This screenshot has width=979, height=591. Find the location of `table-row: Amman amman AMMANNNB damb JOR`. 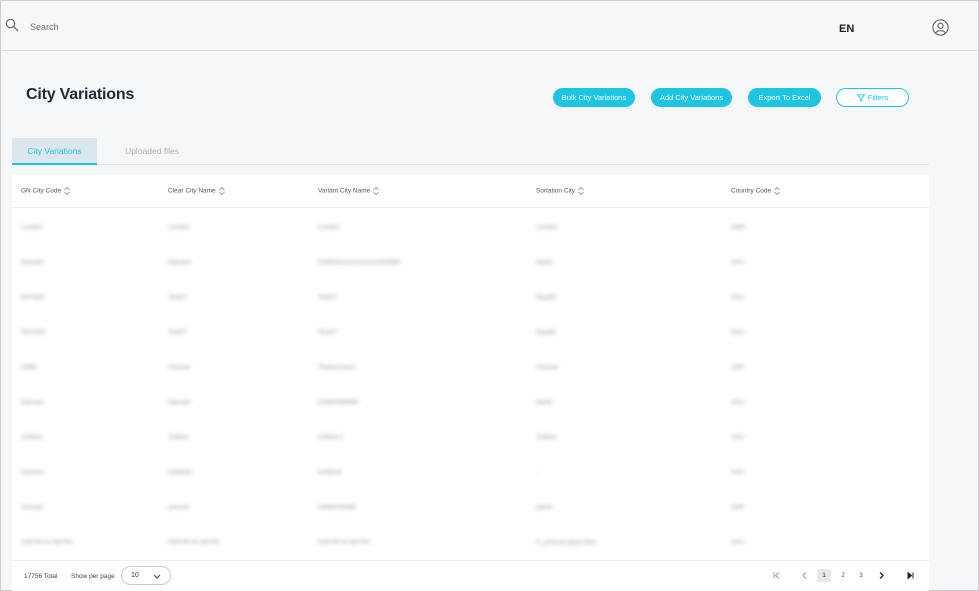

table-row: Amman amman AMMANNNB damb JOR is located at coordinates (470, 507).